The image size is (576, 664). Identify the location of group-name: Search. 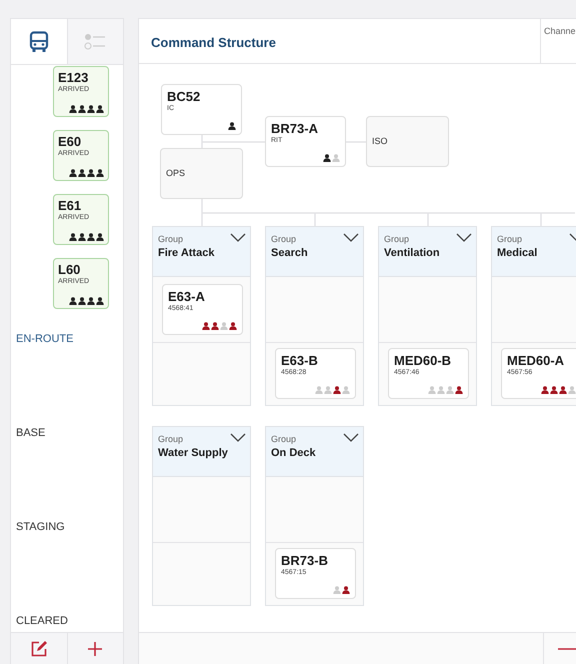
(289, 253).